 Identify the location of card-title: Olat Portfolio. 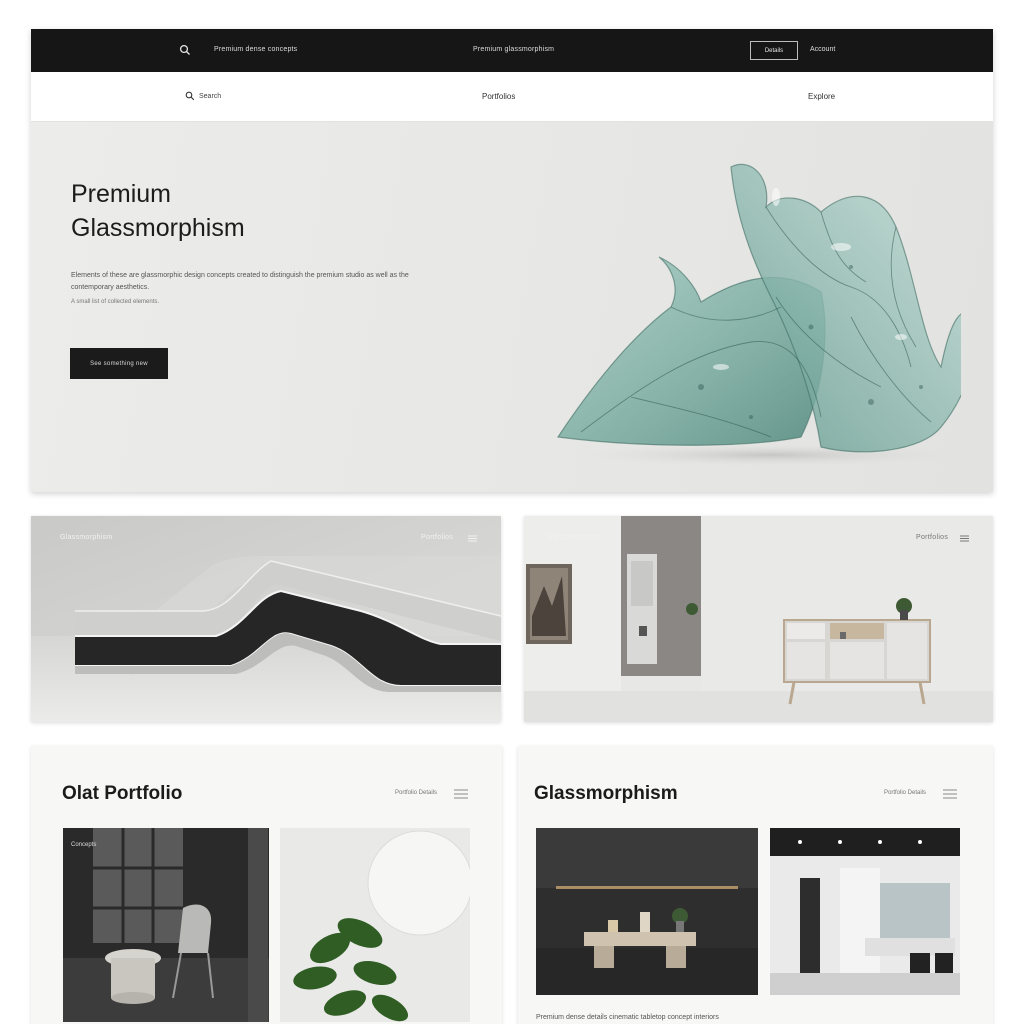
(122, 793).